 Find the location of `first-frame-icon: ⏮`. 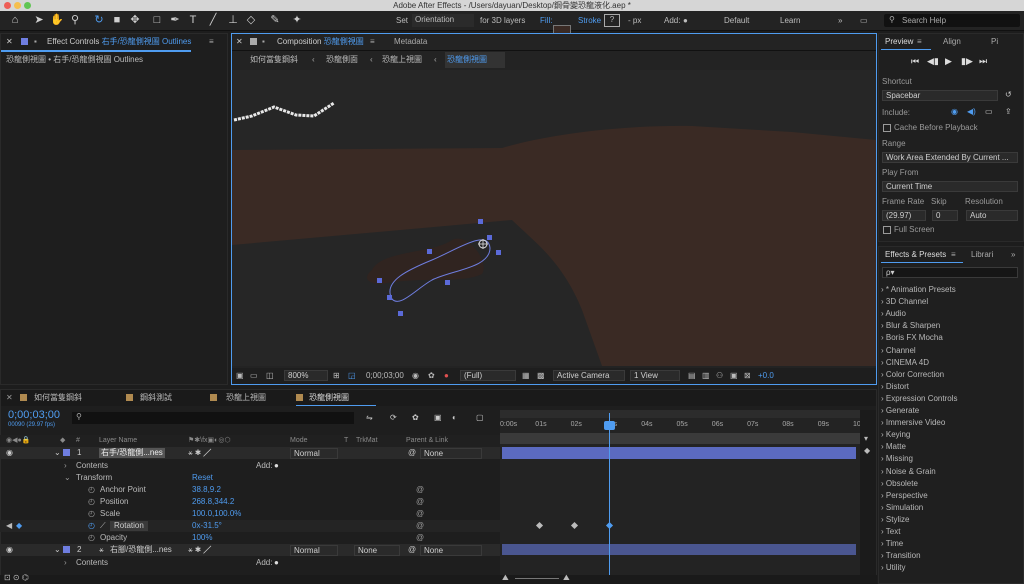

first-frame-icon: ⏮ is located at coordinates (915, 61).